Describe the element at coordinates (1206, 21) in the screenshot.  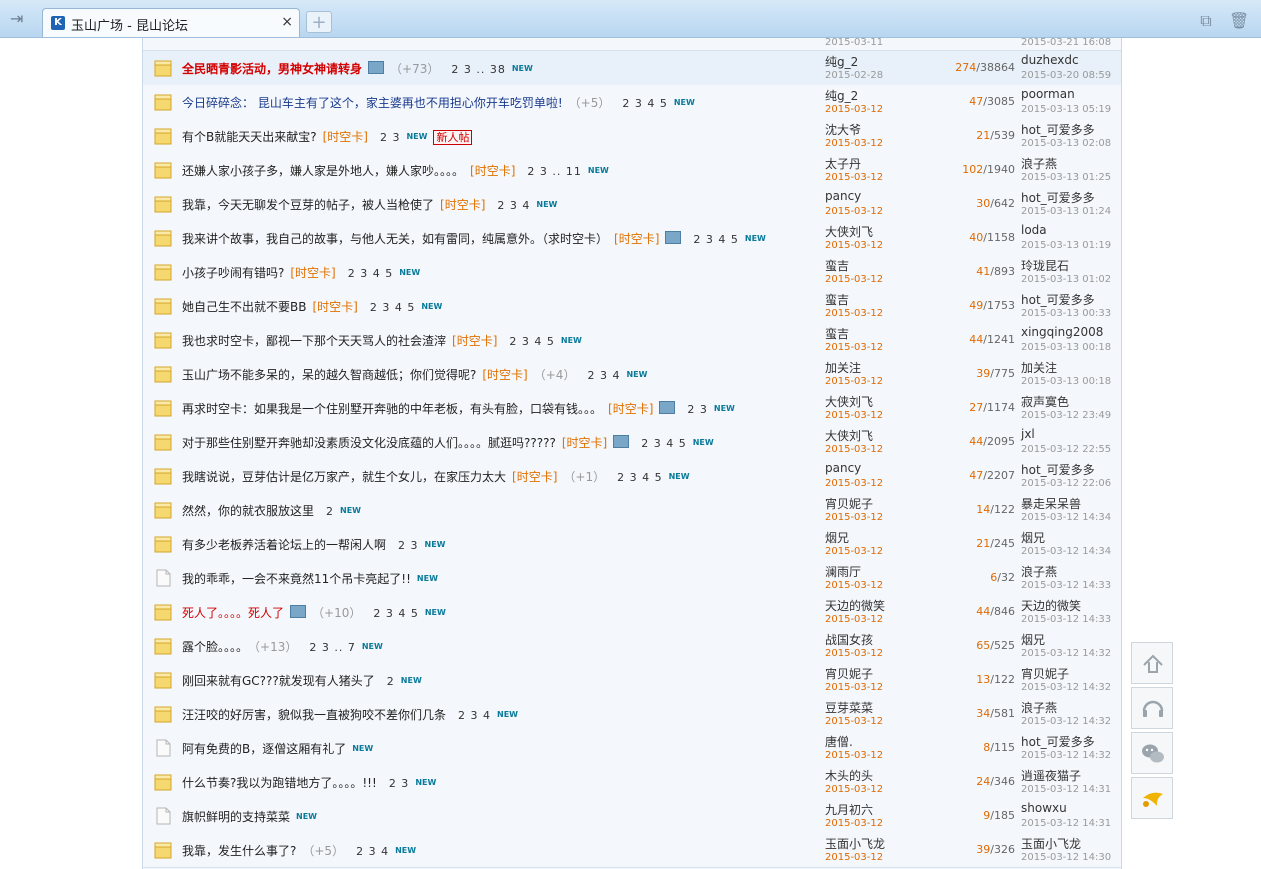
I see `restore-window-icon: ⧉` at that location.